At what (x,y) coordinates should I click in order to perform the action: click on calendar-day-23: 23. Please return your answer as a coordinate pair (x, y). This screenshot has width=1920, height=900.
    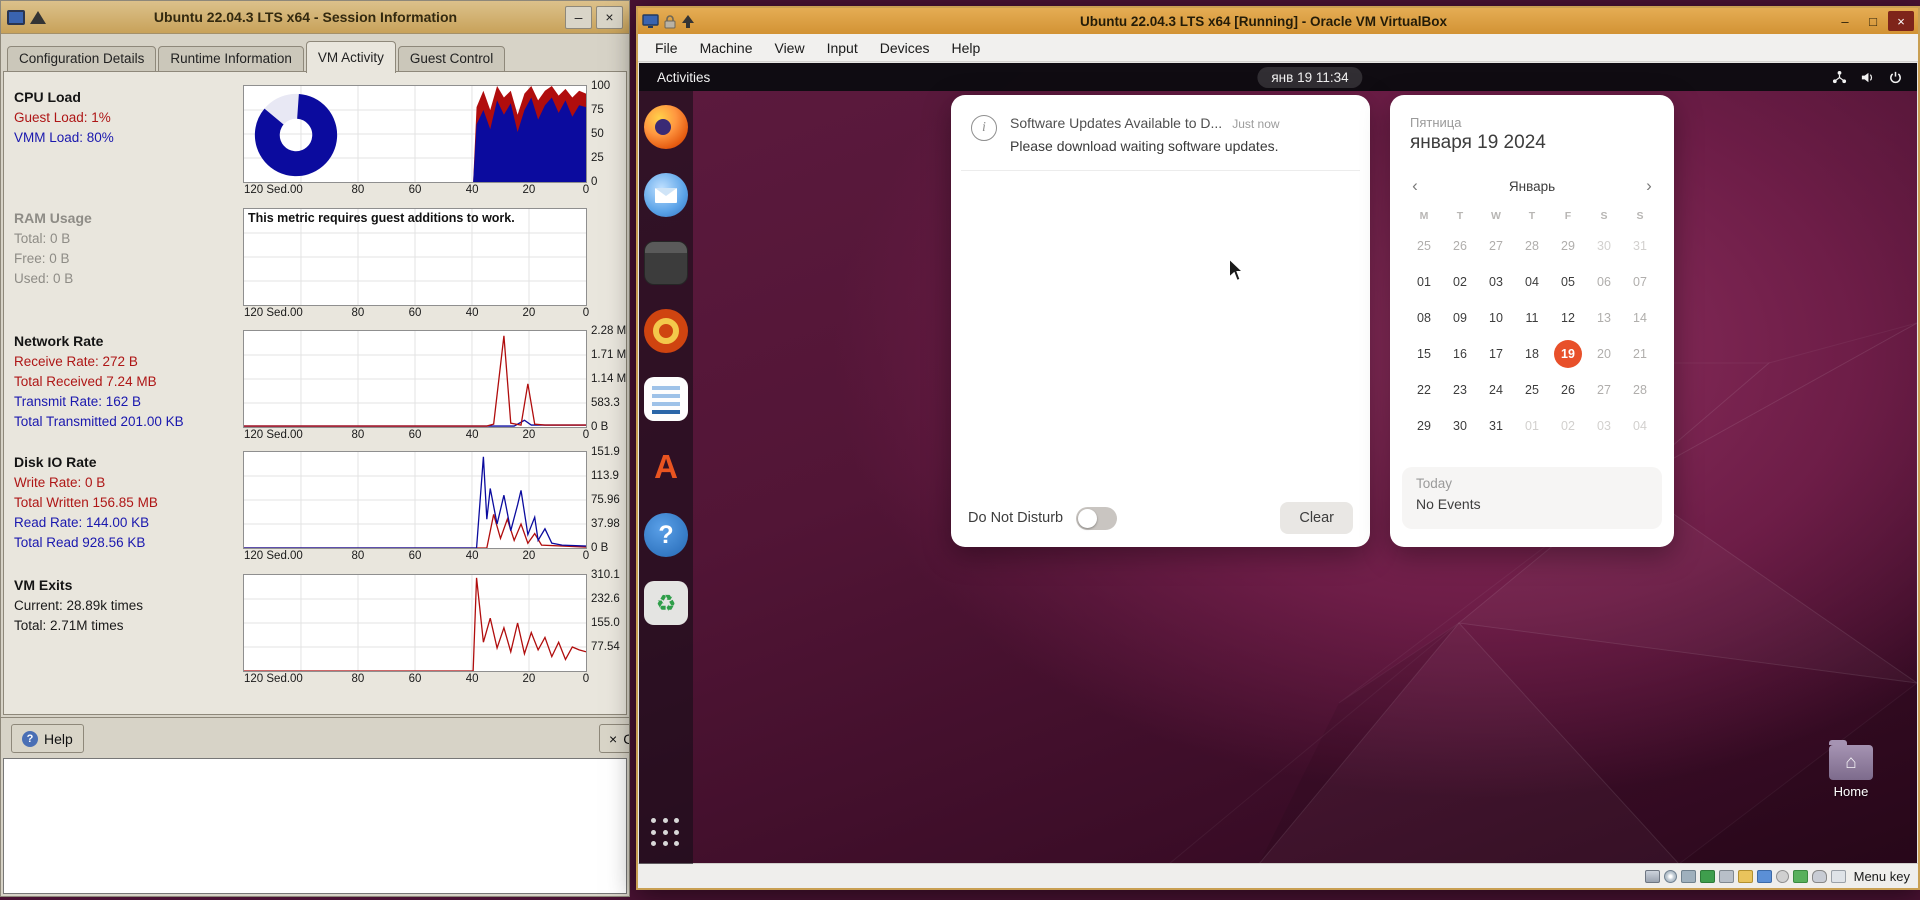
    Looking at the image, I should click on (1460, 390).